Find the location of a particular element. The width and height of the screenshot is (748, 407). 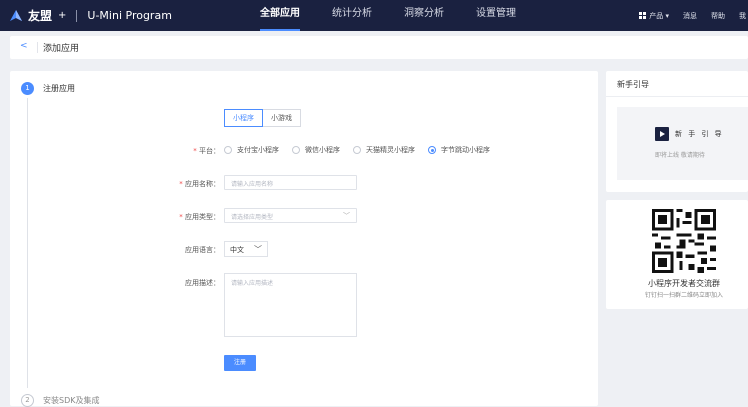

guide-video-card: 新 手 引 导 即将上线 敬请期待 is located at coordinates (682, 143).